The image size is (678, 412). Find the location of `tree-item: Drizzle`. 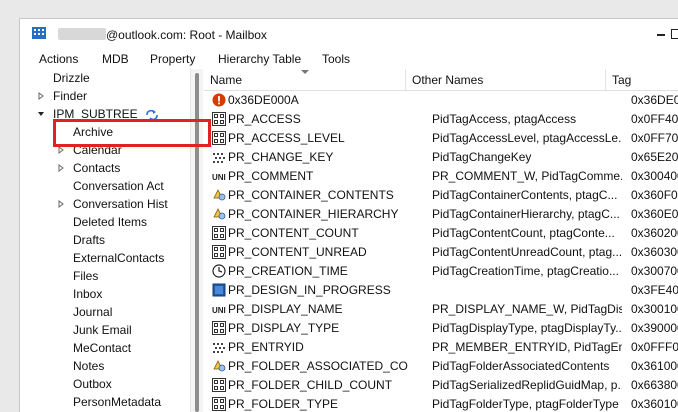

tree-item: Drizzle is located at coordinates (107, 78).